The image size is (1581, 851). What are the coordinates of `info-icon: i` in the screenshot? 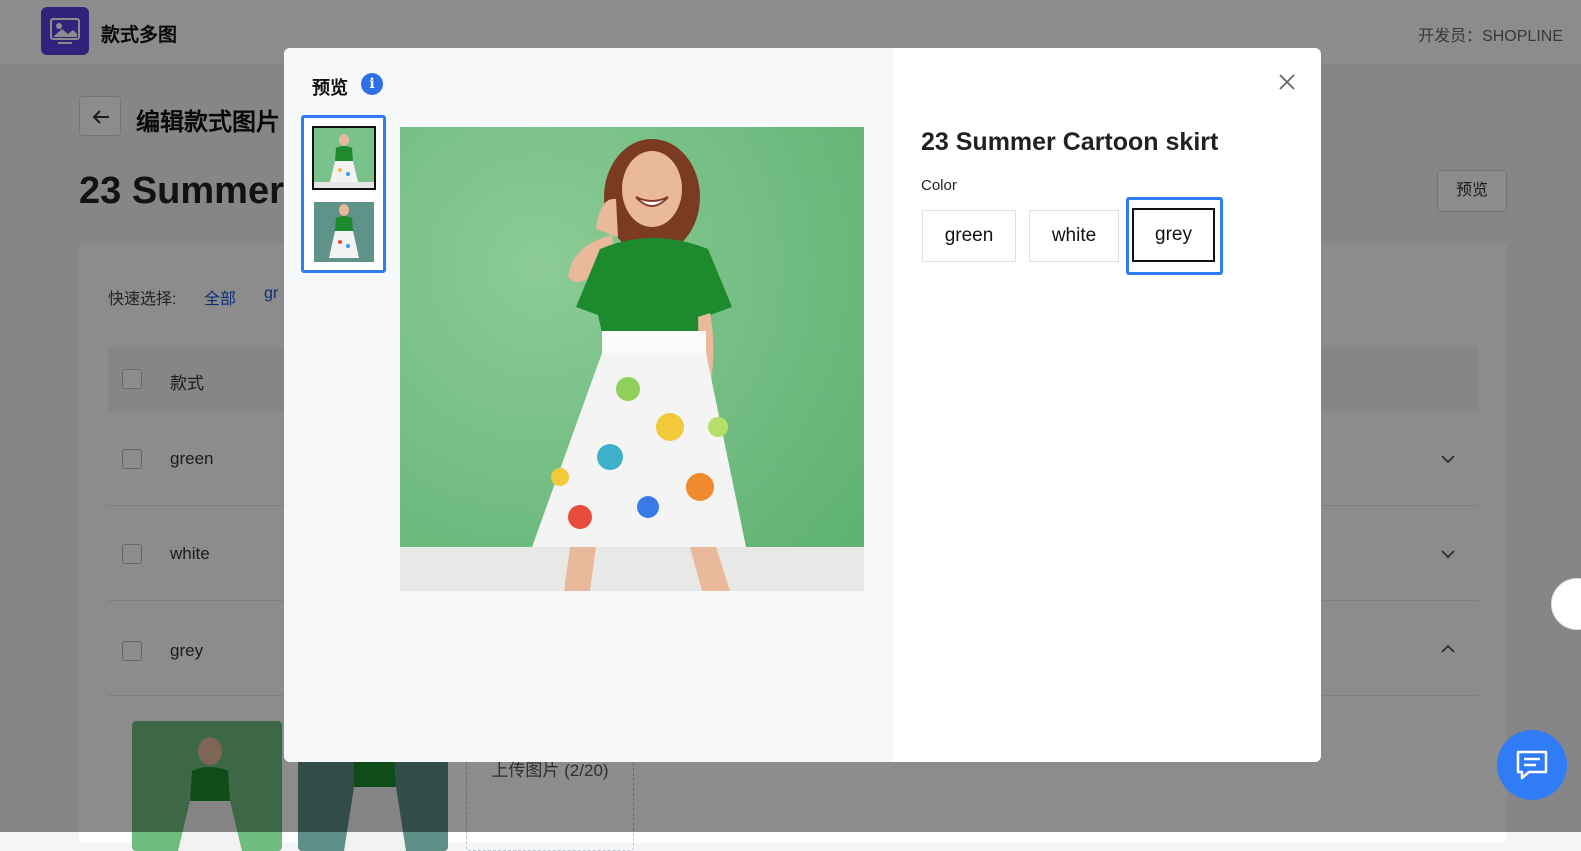 It's located at (372, 84).